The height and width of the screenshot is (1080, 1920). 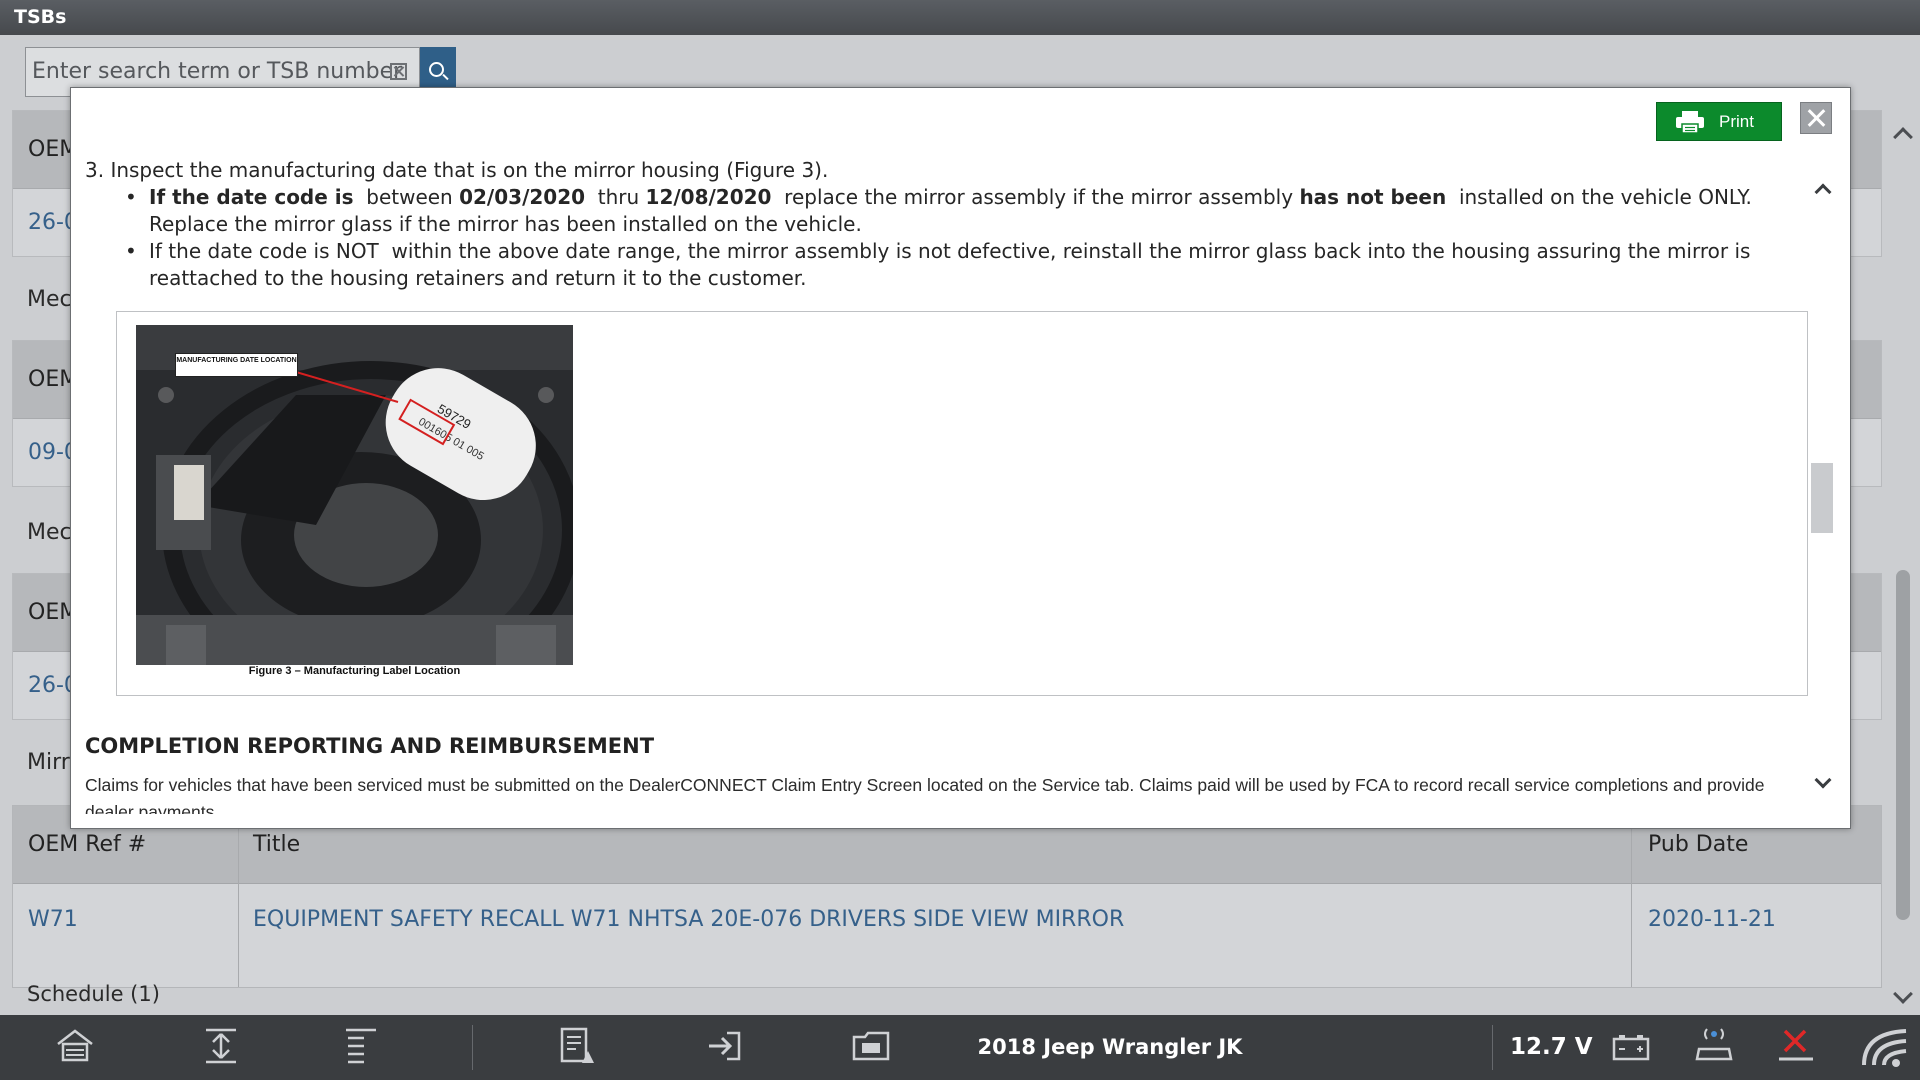 I want to click on disconnect-icon, so click(x=1796, y=1046).